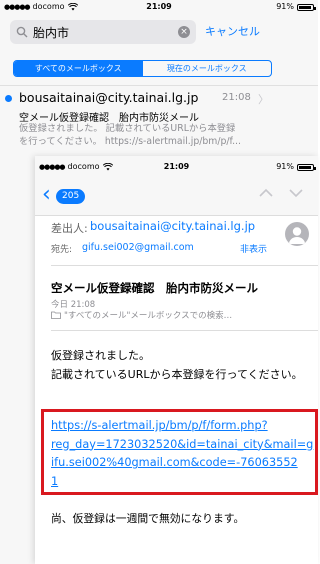  What do you see at coordinates (184, 32) in the screenshot?
I see `clear-search-icon: ×` at bounding box center [184, 32].